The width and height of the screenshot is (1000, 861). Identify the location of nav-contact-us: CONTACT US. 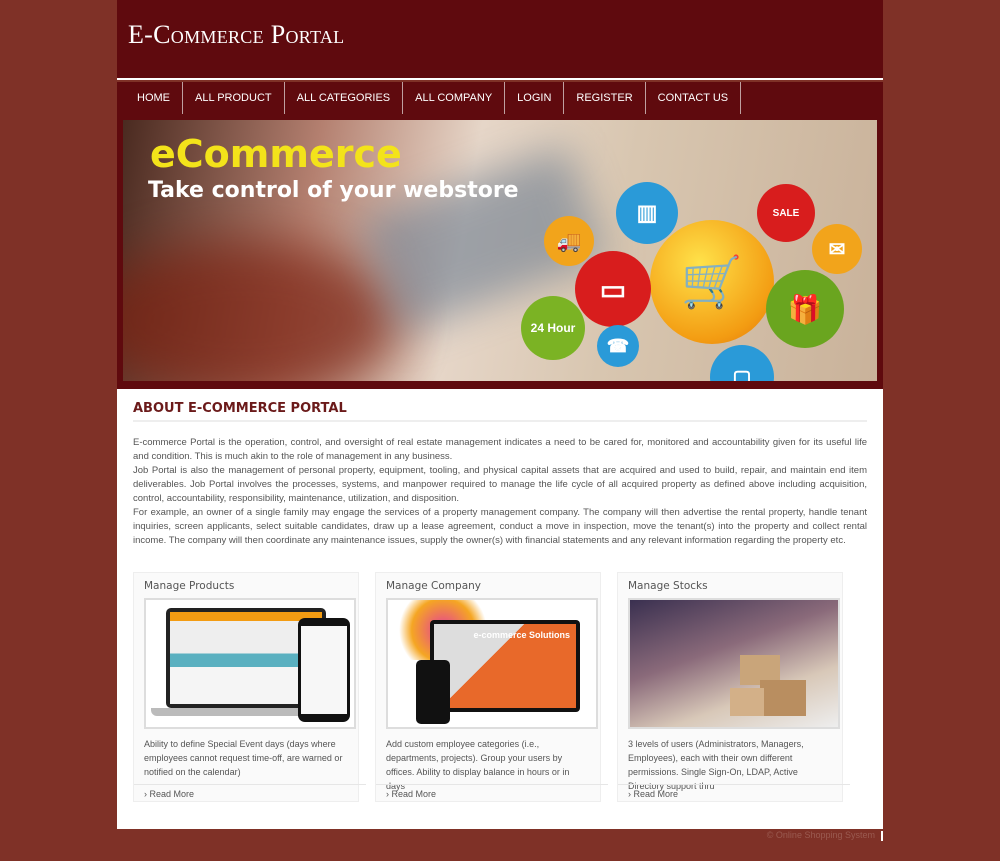
(694, 98).